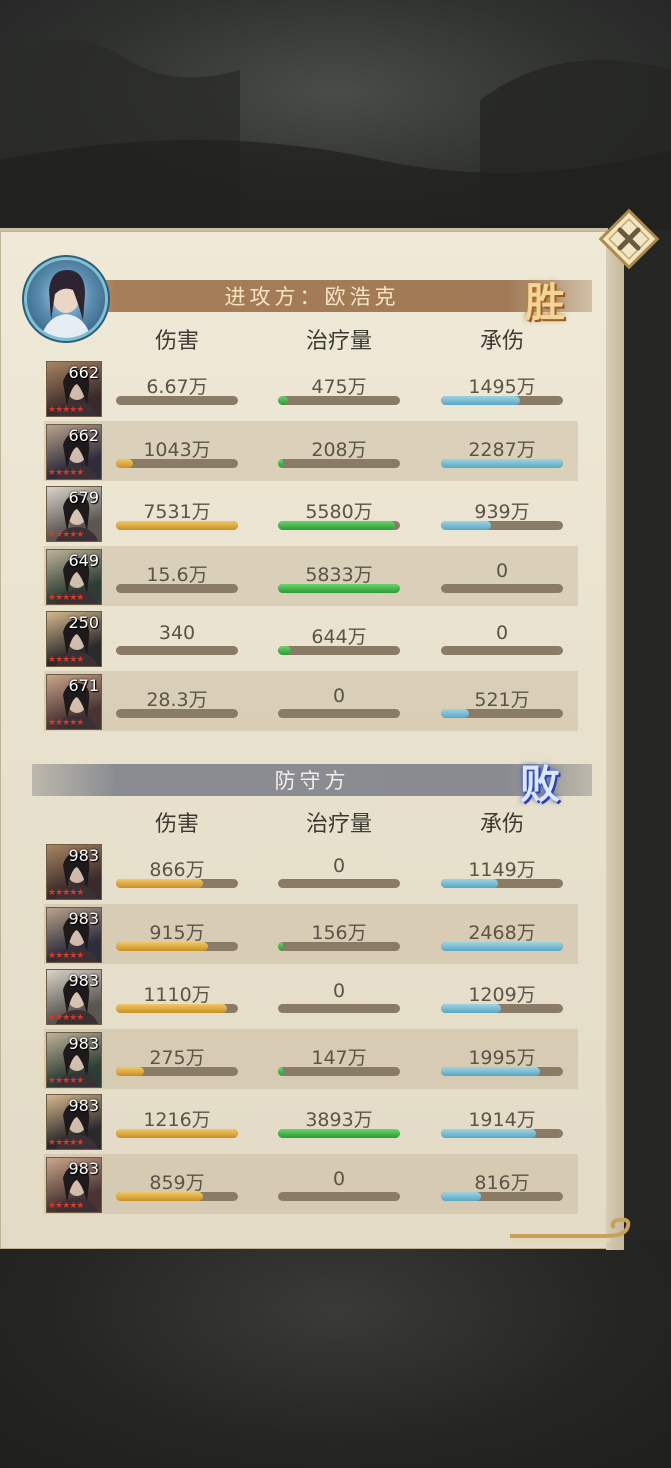 The width and height of the screenshot is (671, 1468). What do you see at coordinates (177, 996) in the screenshot?
I see `damage-stat: 1110万` at bounding box center [177, 996].